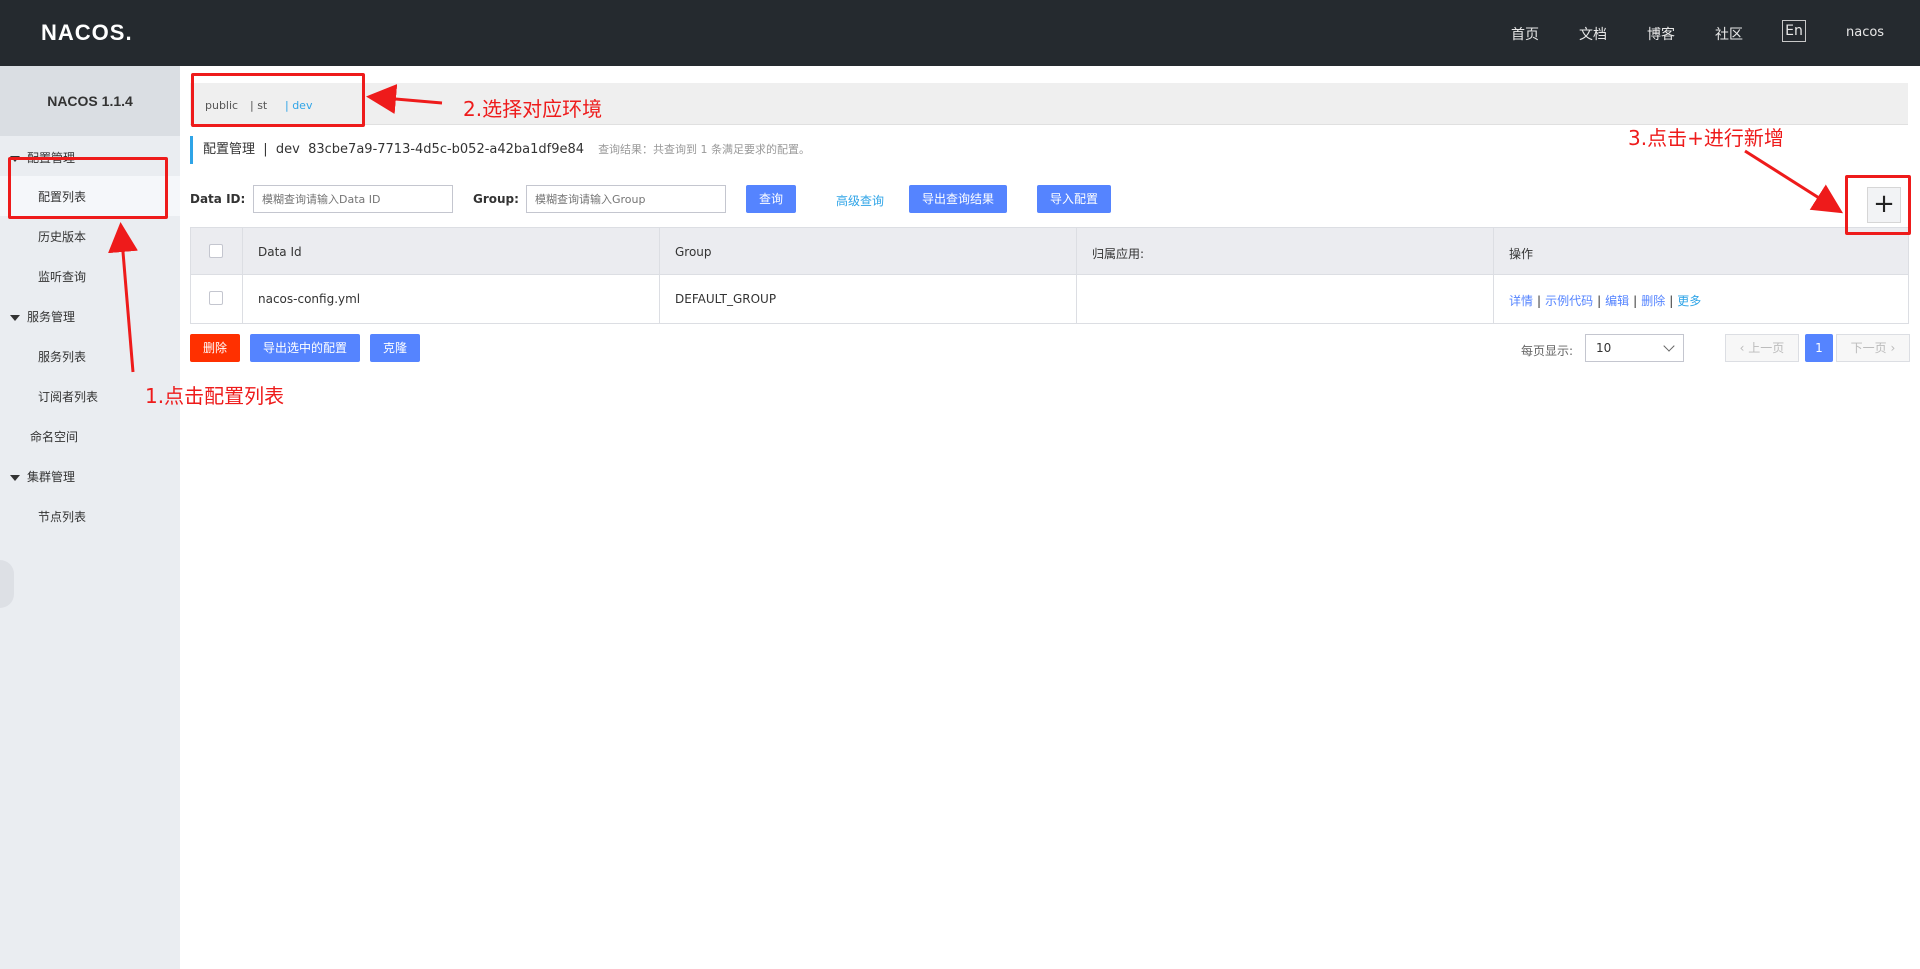  I want to click on column-header-dataid: Data Id, so click(280, 252).